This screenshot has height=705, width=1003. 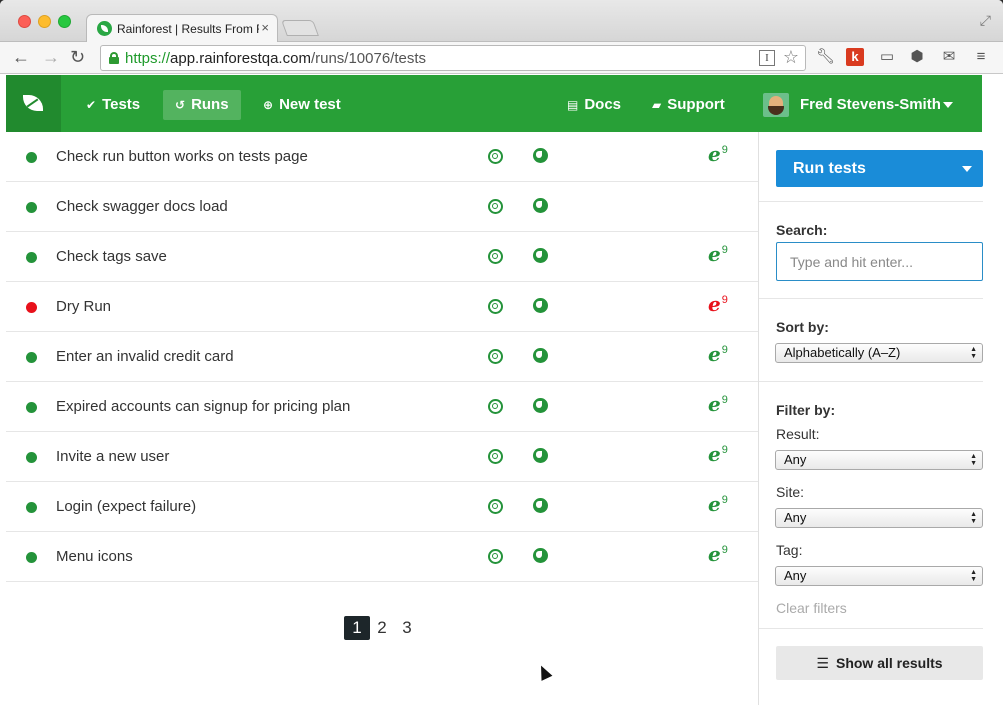 I want to click on tag-select: Any ▲ ▼, so click(x=879, y=576).